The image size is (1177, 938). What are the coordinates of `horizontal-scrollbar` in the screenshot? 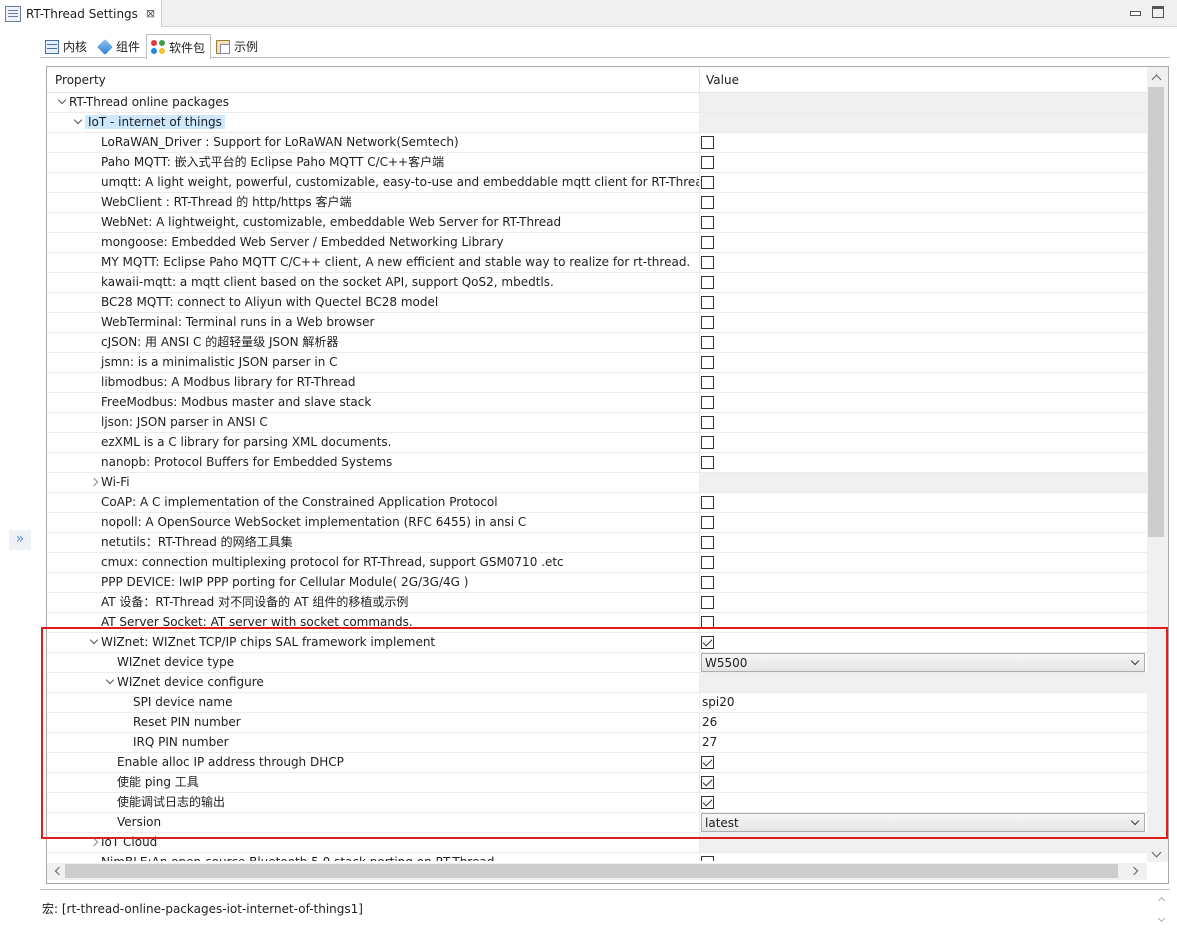 It's located at (597, 871).